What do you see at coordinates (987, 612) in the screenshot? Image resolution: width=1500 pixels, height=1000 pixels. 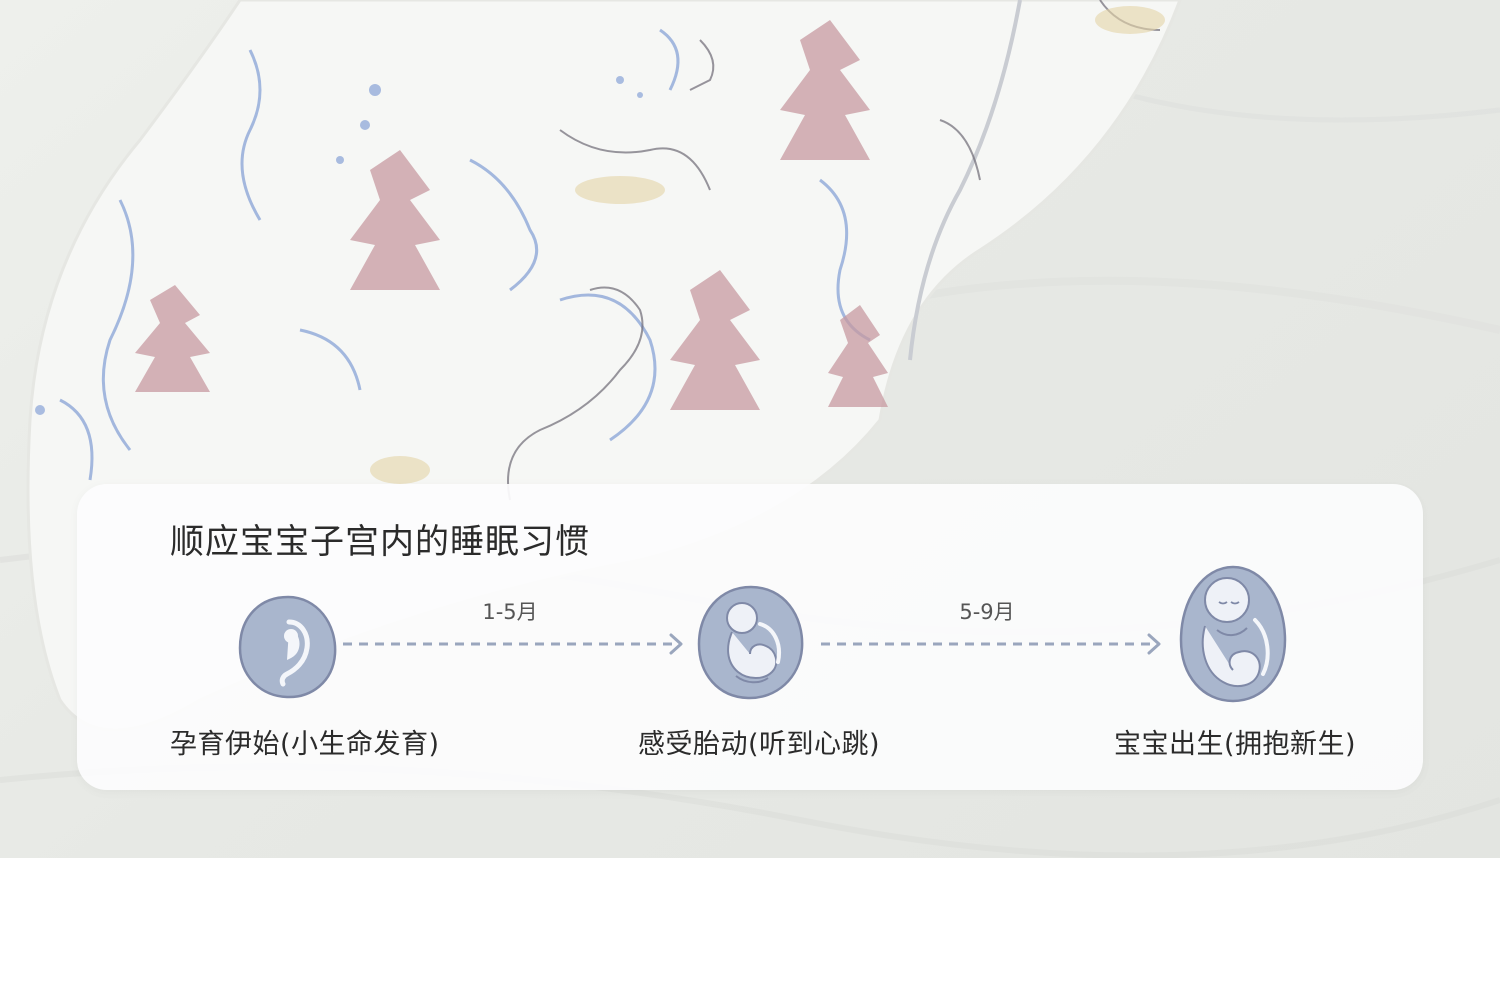 I see `period-label: 5-9月` at bounding box center [987, 612].